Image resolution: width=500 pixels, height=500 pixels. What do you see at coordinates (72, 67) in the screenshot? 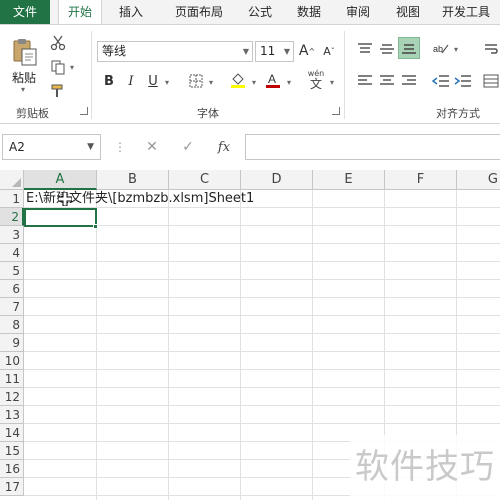
I see `copy-dropdown-icon: ▾` at bounding box center [72, 67].